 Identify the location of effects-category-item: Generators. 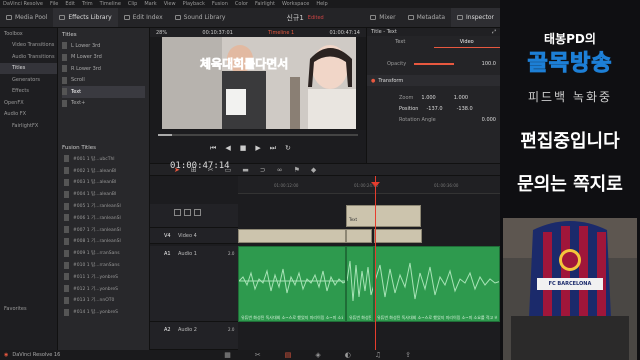
(28, 80).